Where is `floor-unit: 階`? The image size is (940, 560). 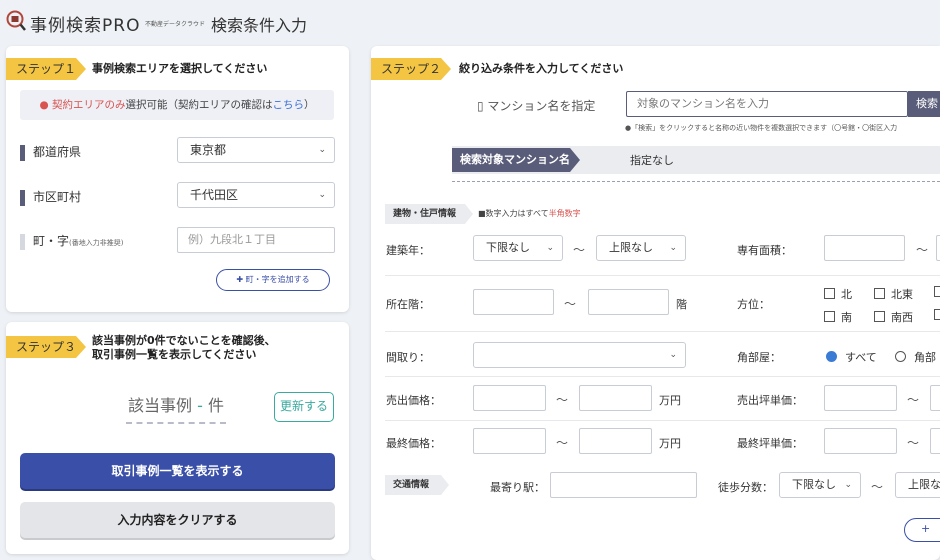
floor-unit: 階 is located at coordinates (681, 304).